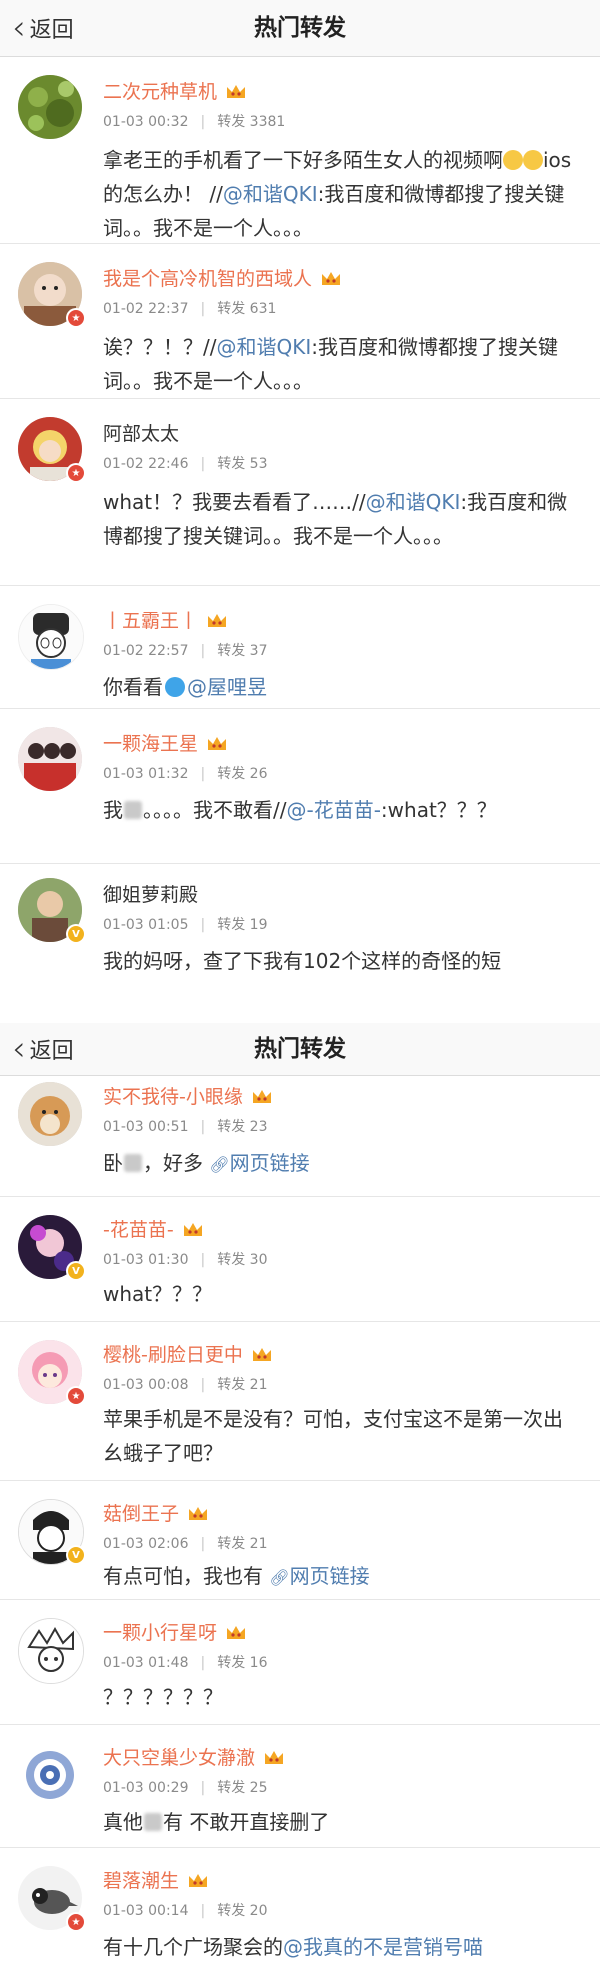  Describe the element at coordinates (150, 619) in the screenshot. I see `username: 丨五霸王丨` at that location.